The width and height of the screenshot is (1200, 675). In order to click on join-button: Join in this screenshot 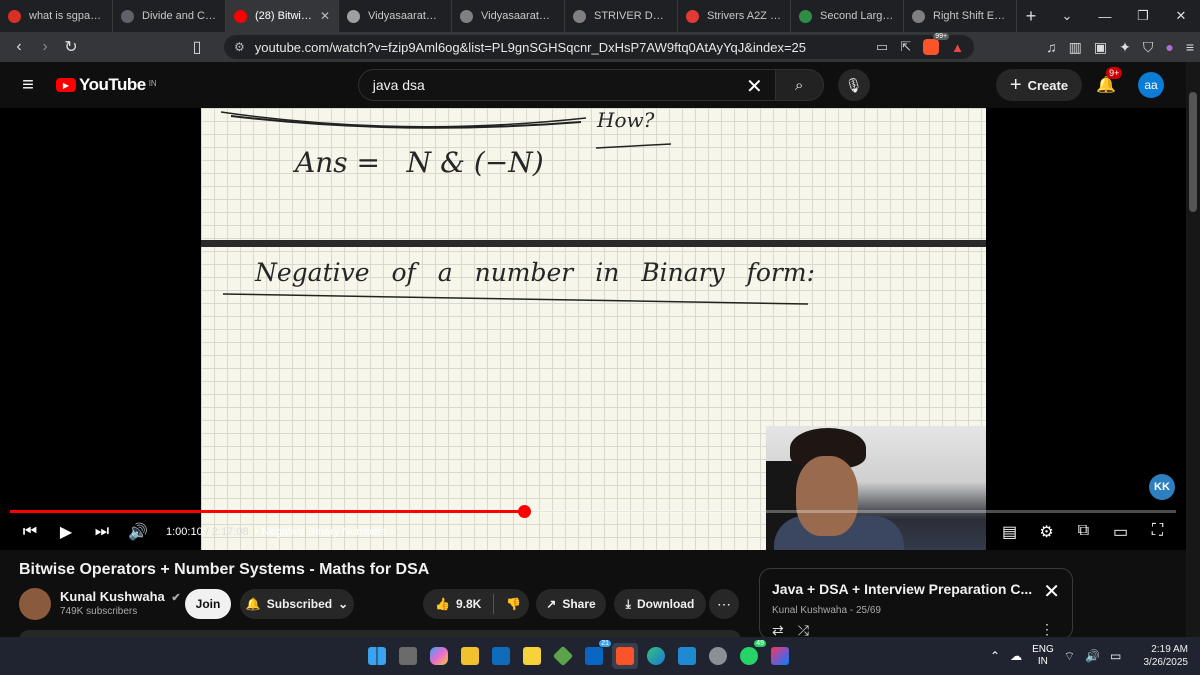, I will do `click(208, 604)`.